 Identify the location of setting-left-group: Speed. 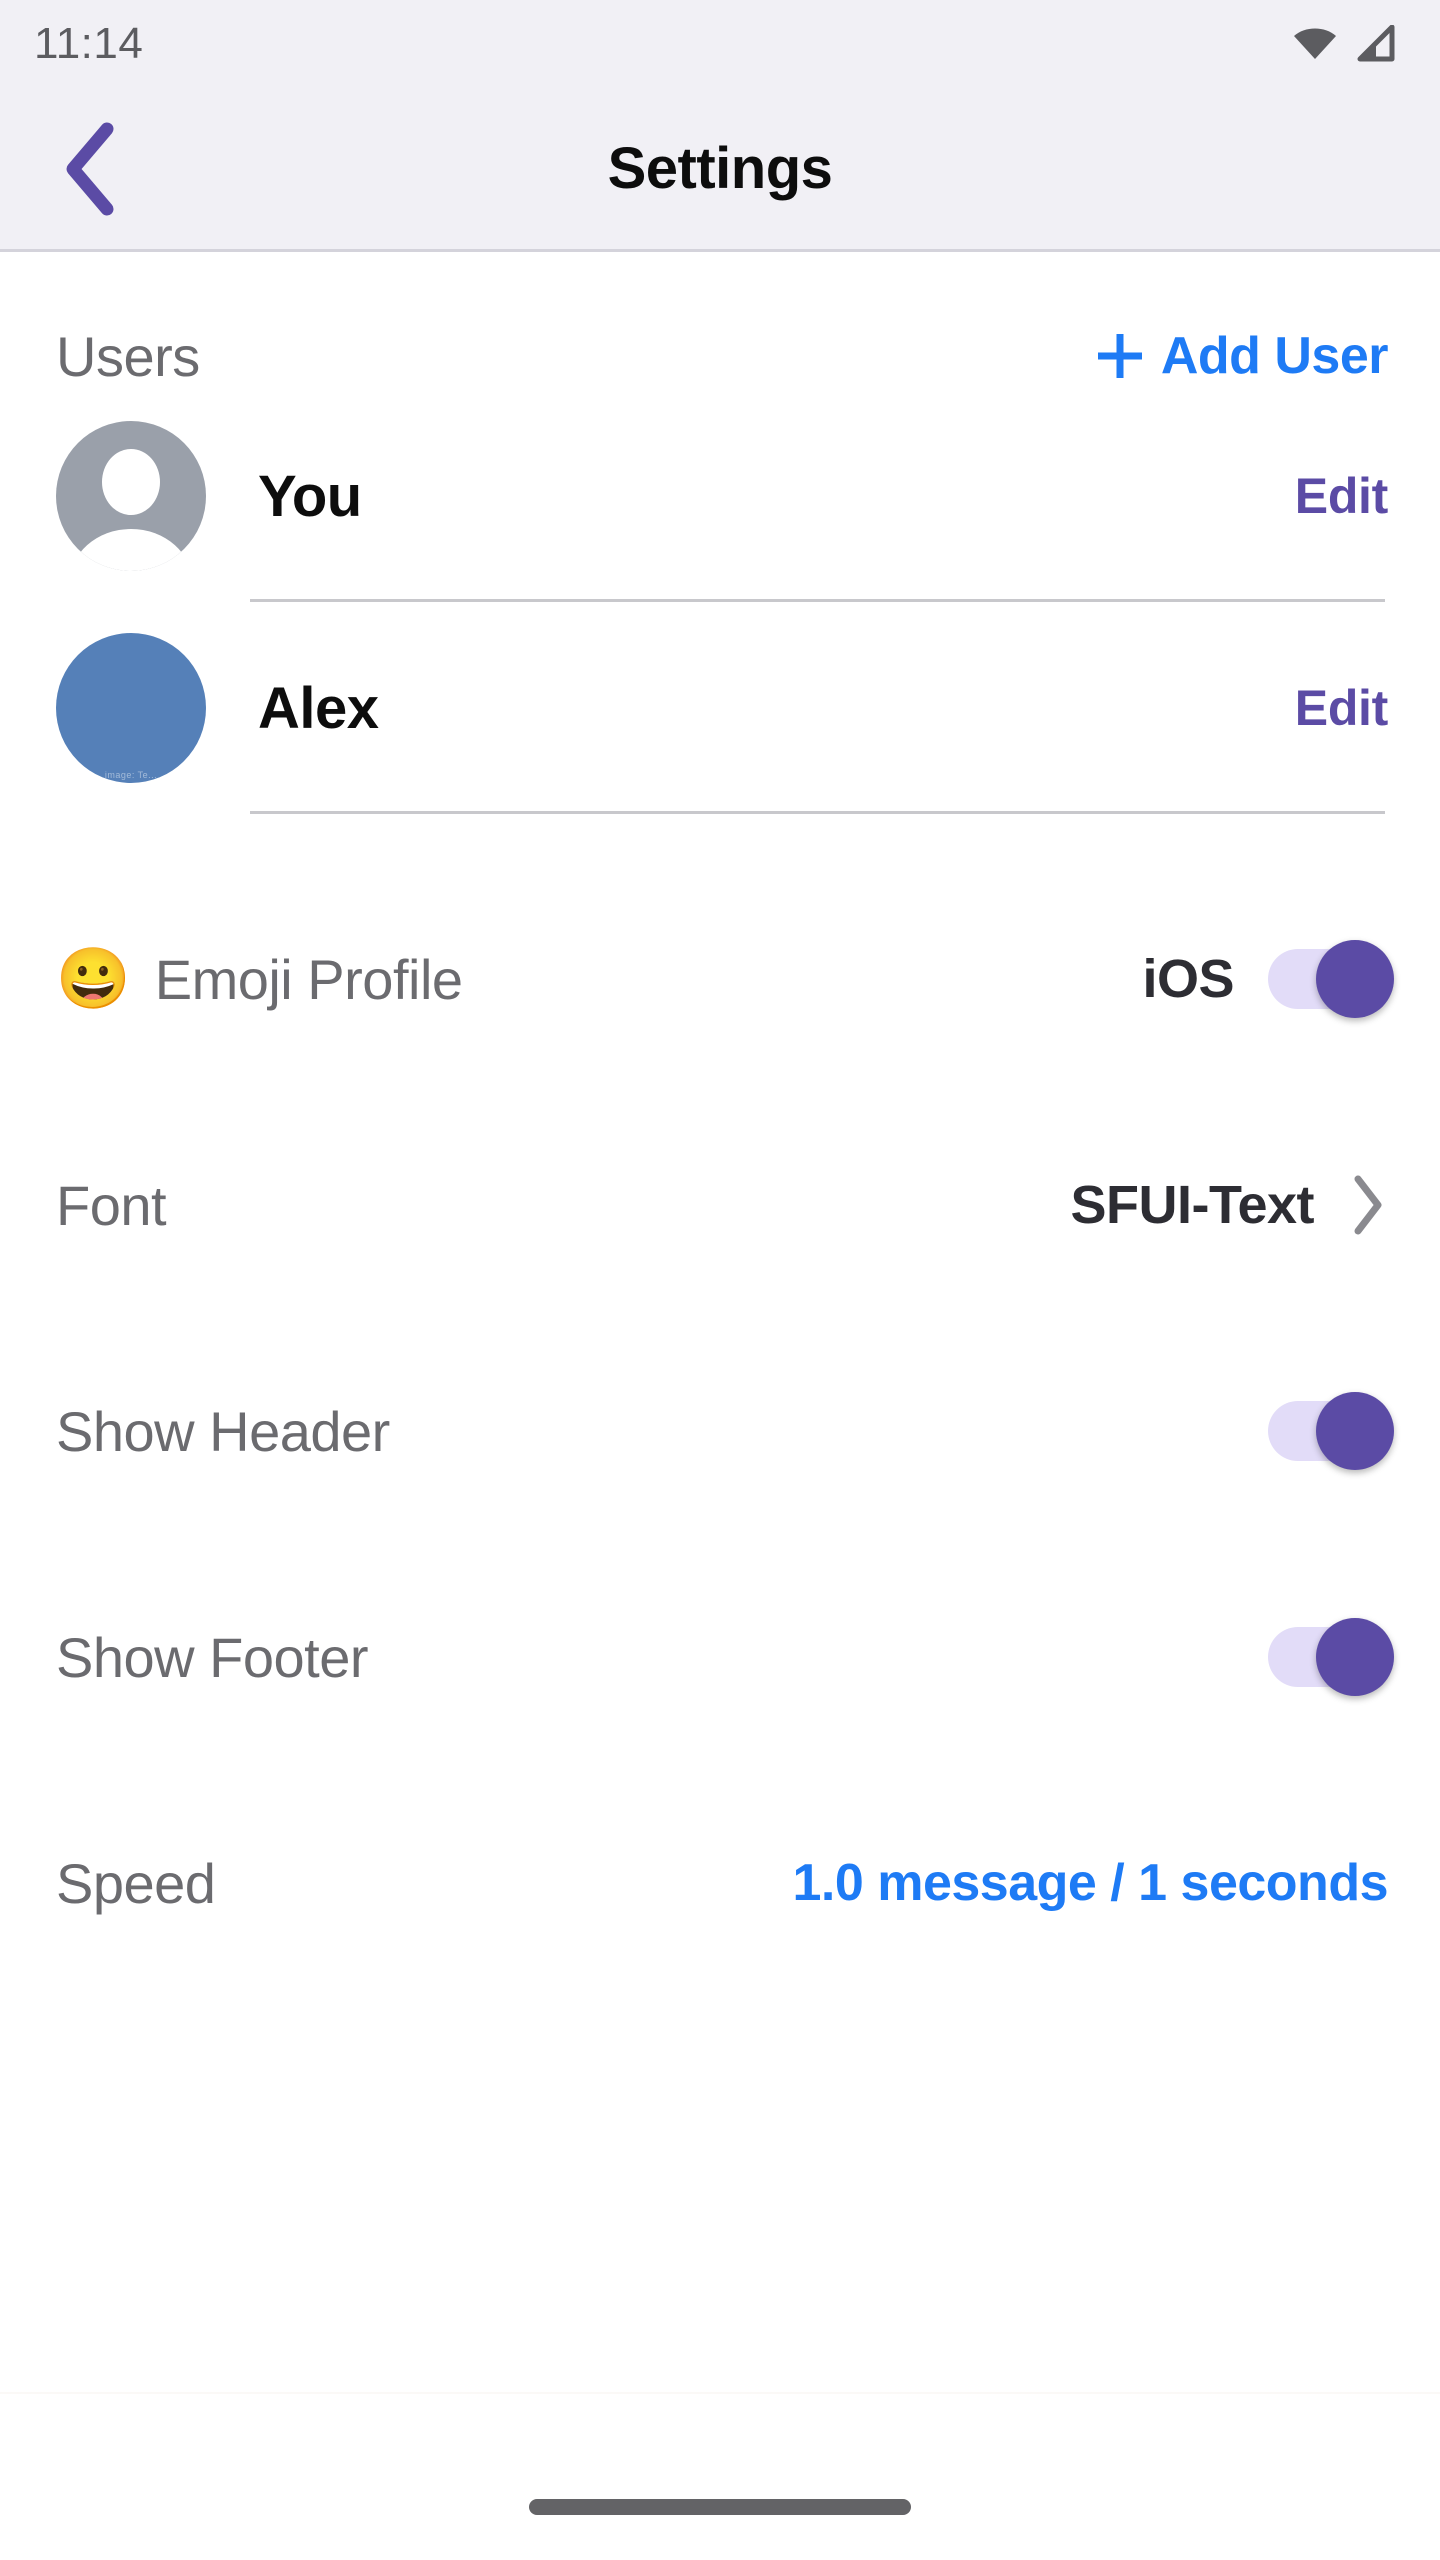
(136, 1883).